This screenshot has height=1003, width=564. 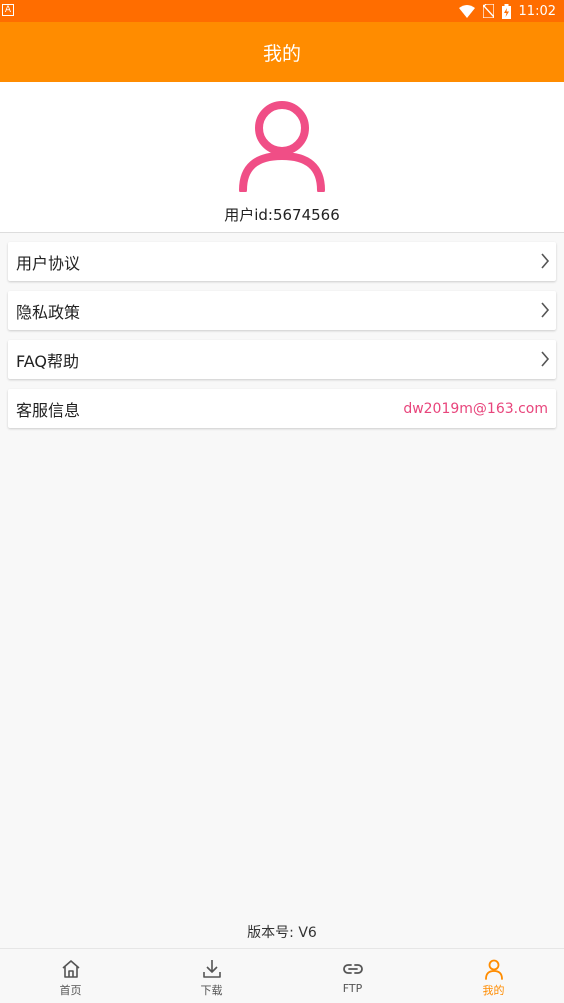 What do you see at coordinates (48, 263) in the screenshot?
I see `menu-item-label: 用户协议` at bounding box center [48, 263].